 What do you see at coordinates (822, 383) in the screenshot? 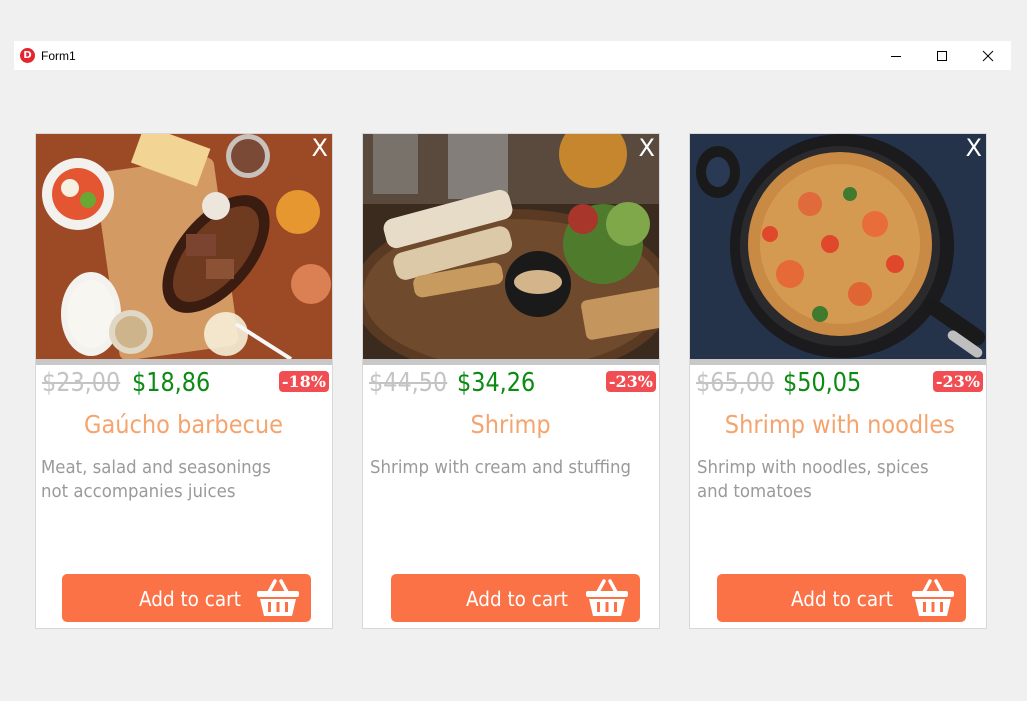
I see `new-price: $50,05` at bounding box center [822, 383].